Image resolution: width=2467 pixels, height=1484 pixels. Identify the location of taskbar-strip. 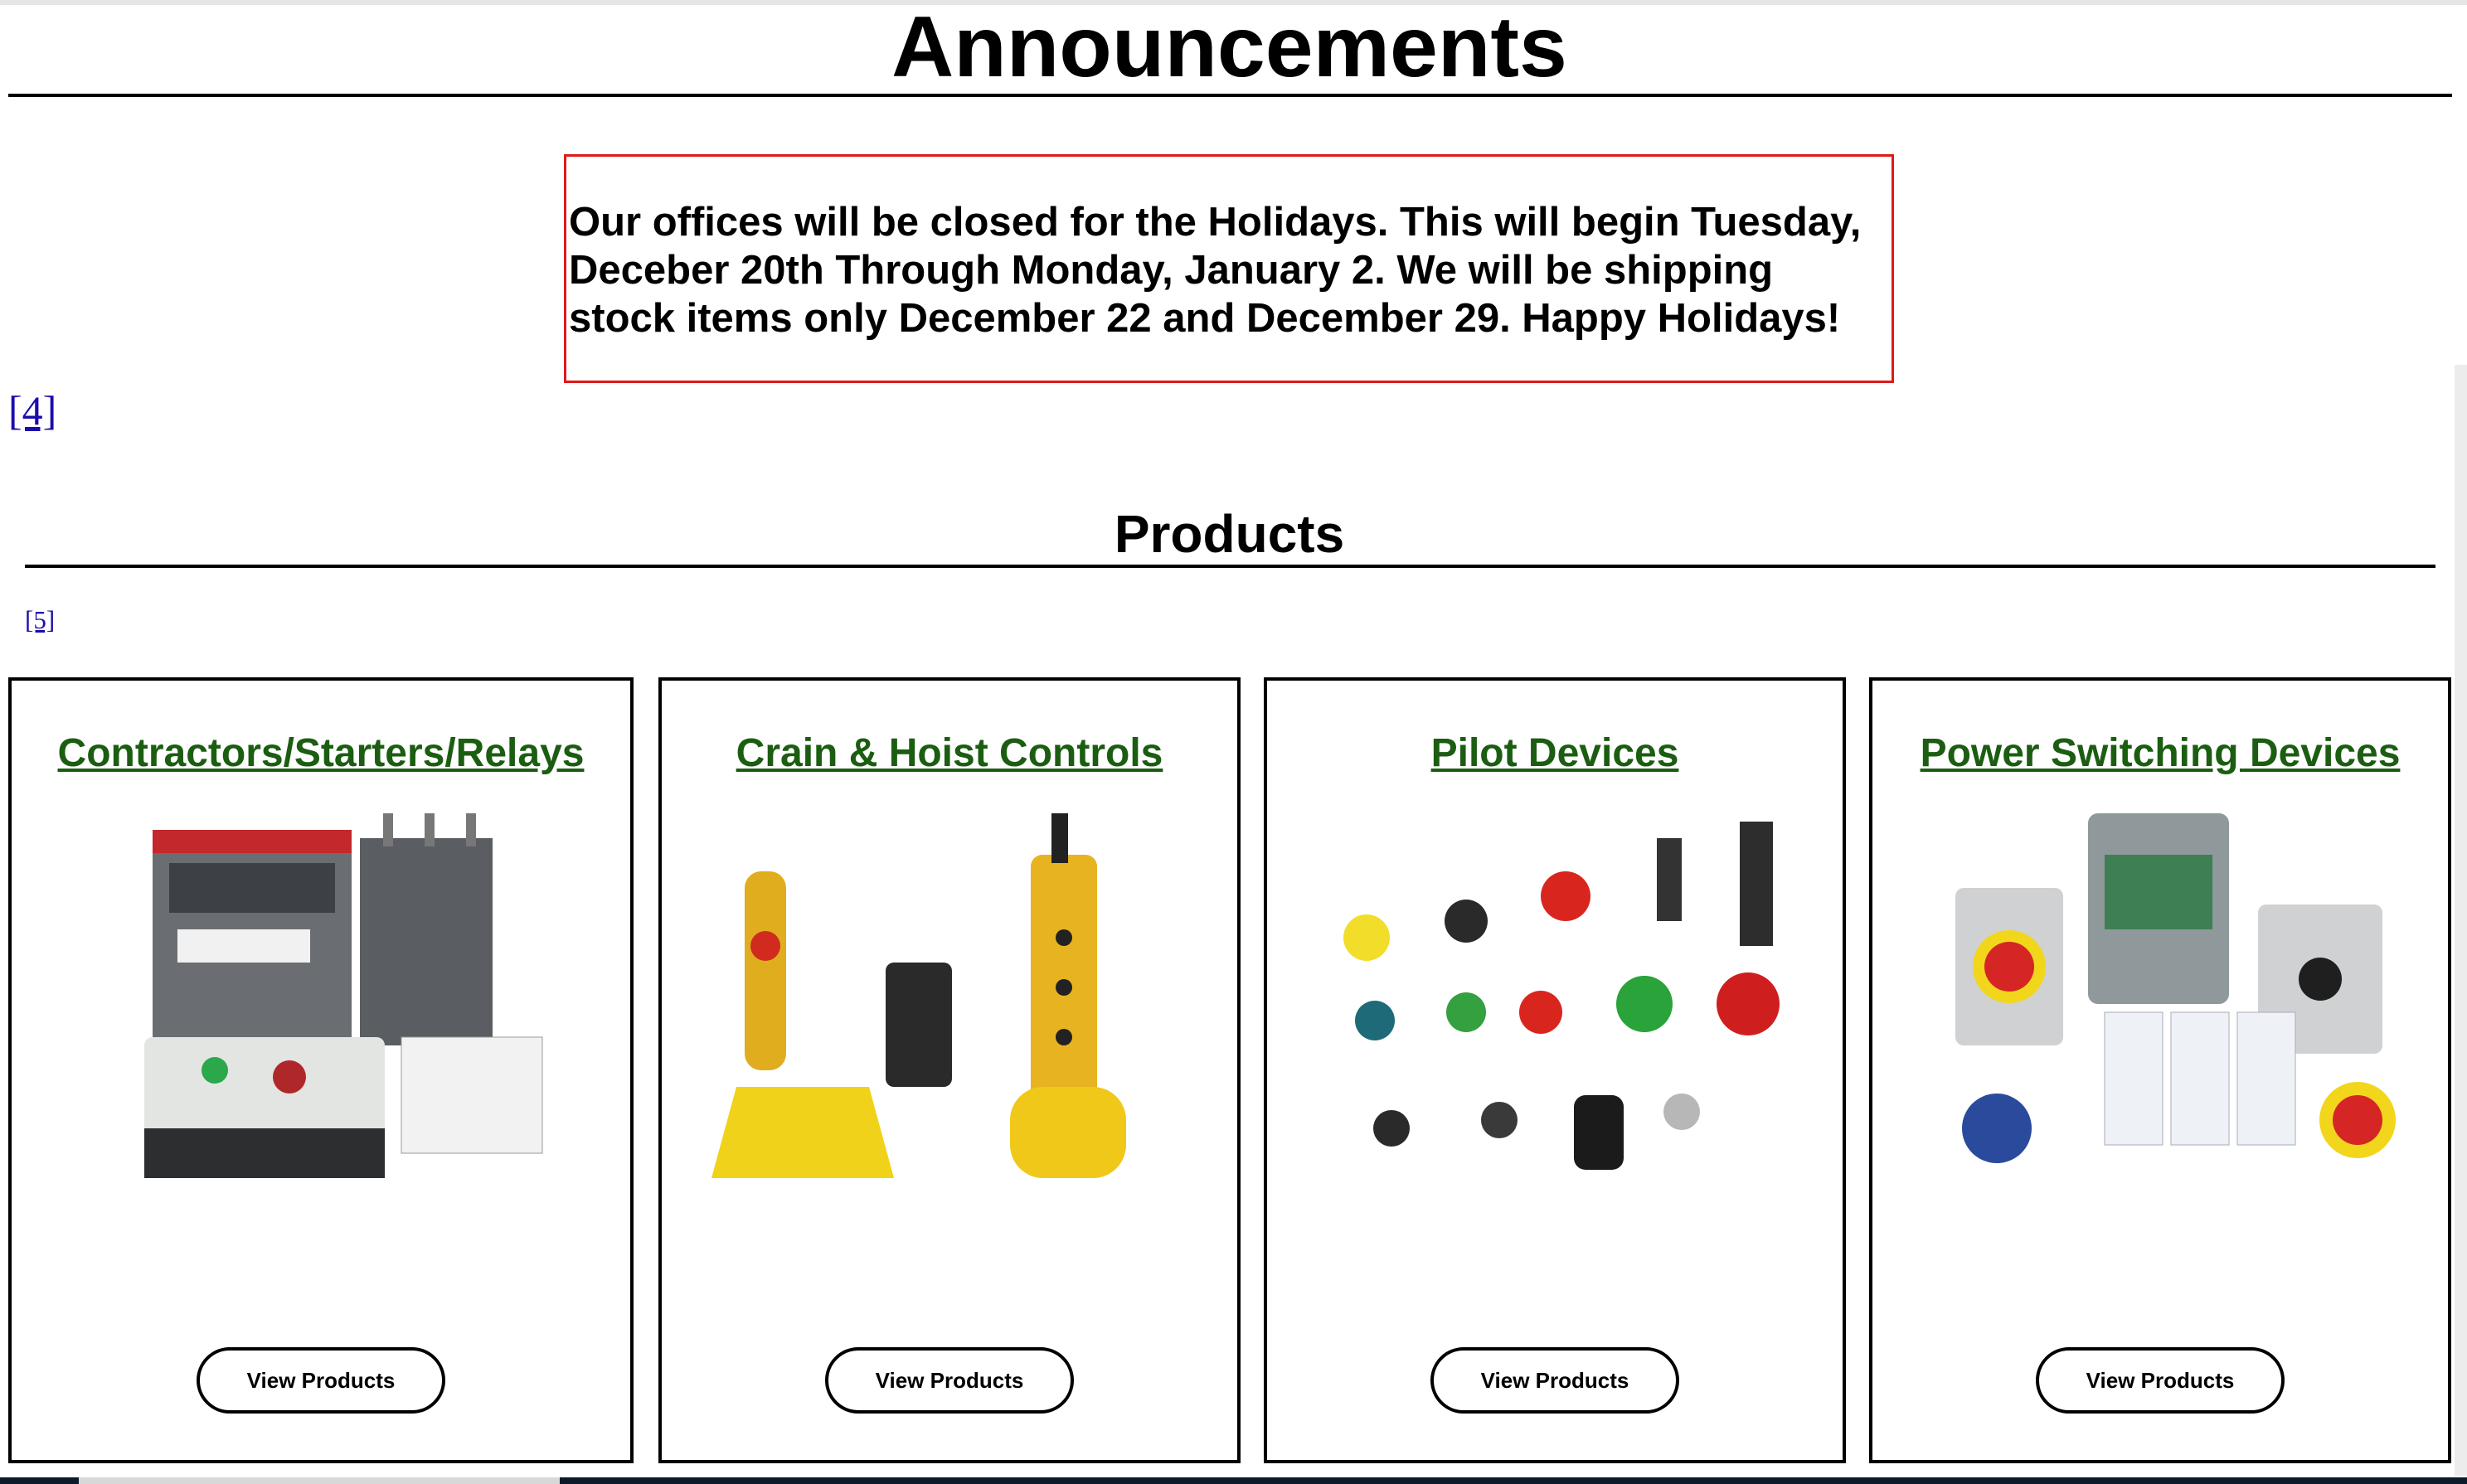
(1233, 1481).